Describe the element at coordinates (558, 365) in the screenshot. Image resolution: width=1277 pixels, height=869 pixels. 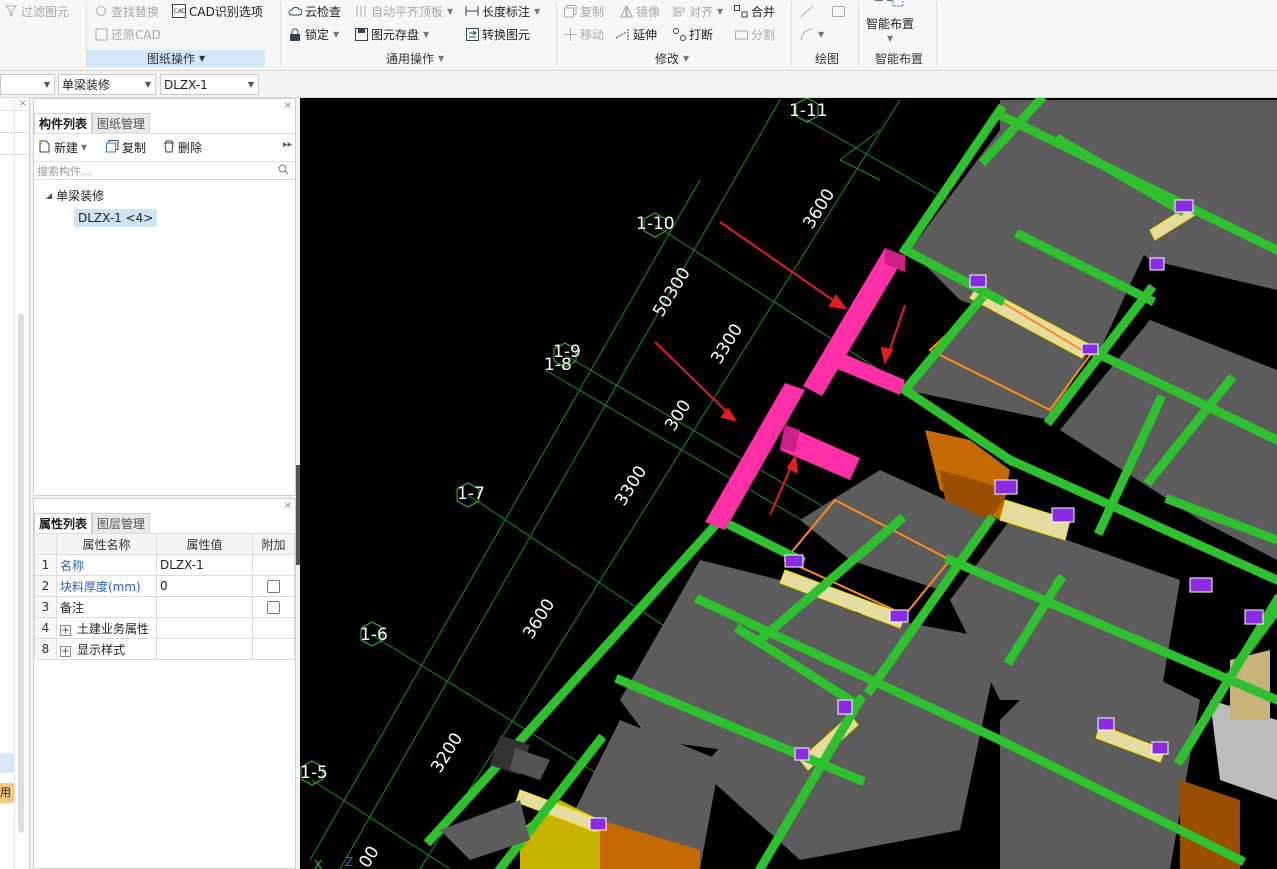
I see `axis-label: 1-8` at that location.